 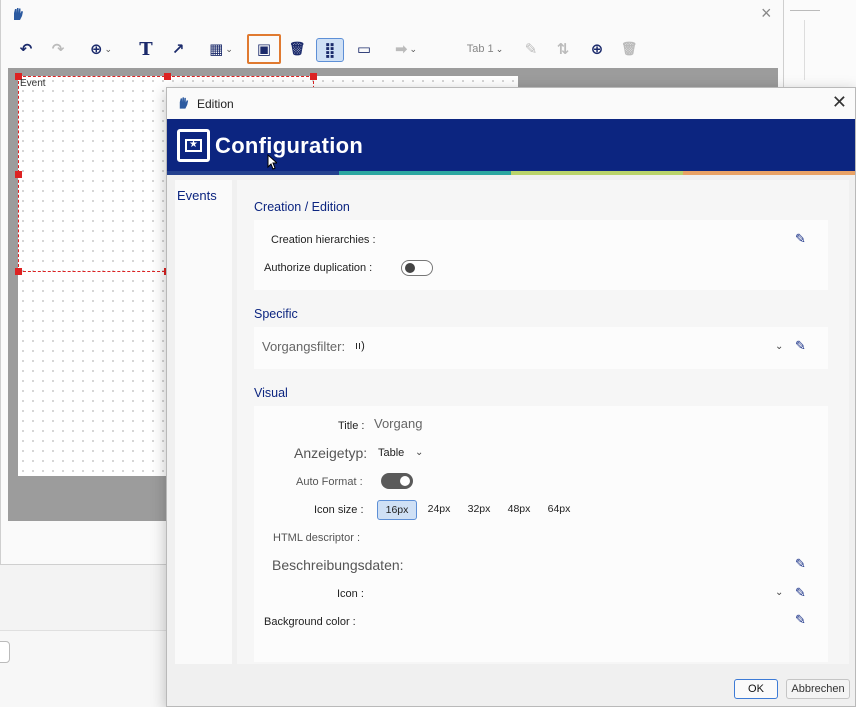 I want to click on undo-icon: ↶, so click(x=26, y=49).